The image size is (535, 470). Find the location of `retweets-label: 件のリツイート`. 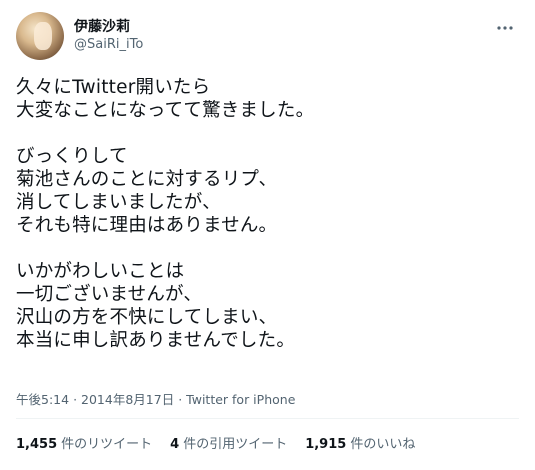

retweets-label: 件のリツイート is located at coordinates (107, 444).